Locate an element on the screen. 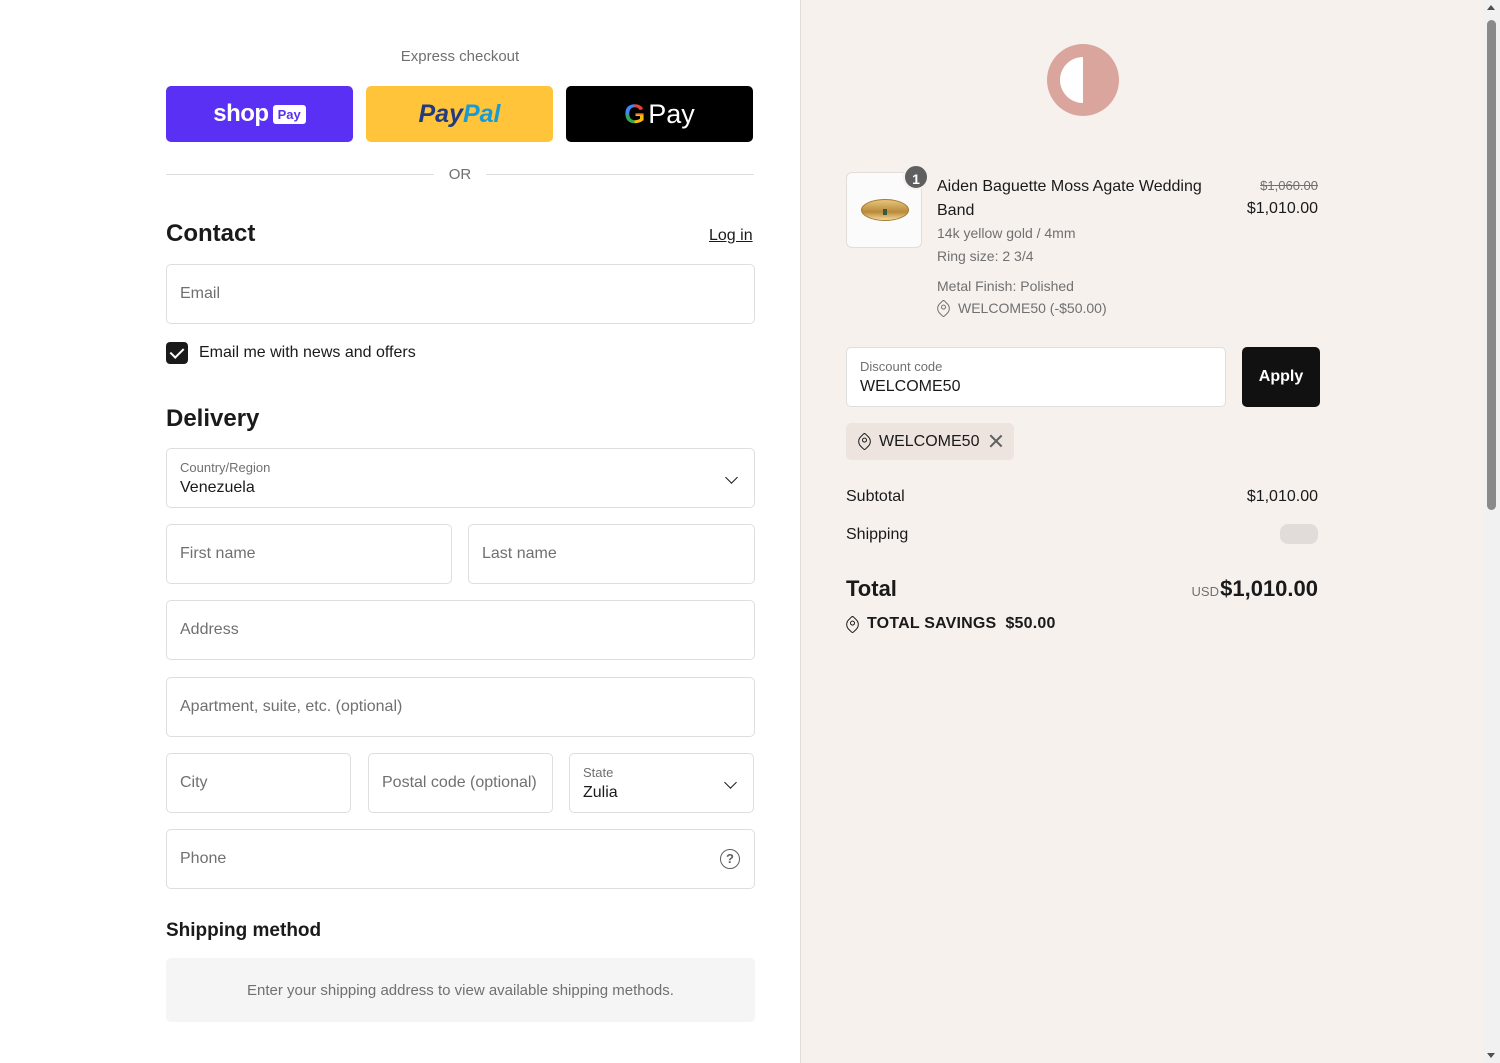 The image size is (1500, 1063). question-circle-icon: ? is located at coordinates (730, 859).